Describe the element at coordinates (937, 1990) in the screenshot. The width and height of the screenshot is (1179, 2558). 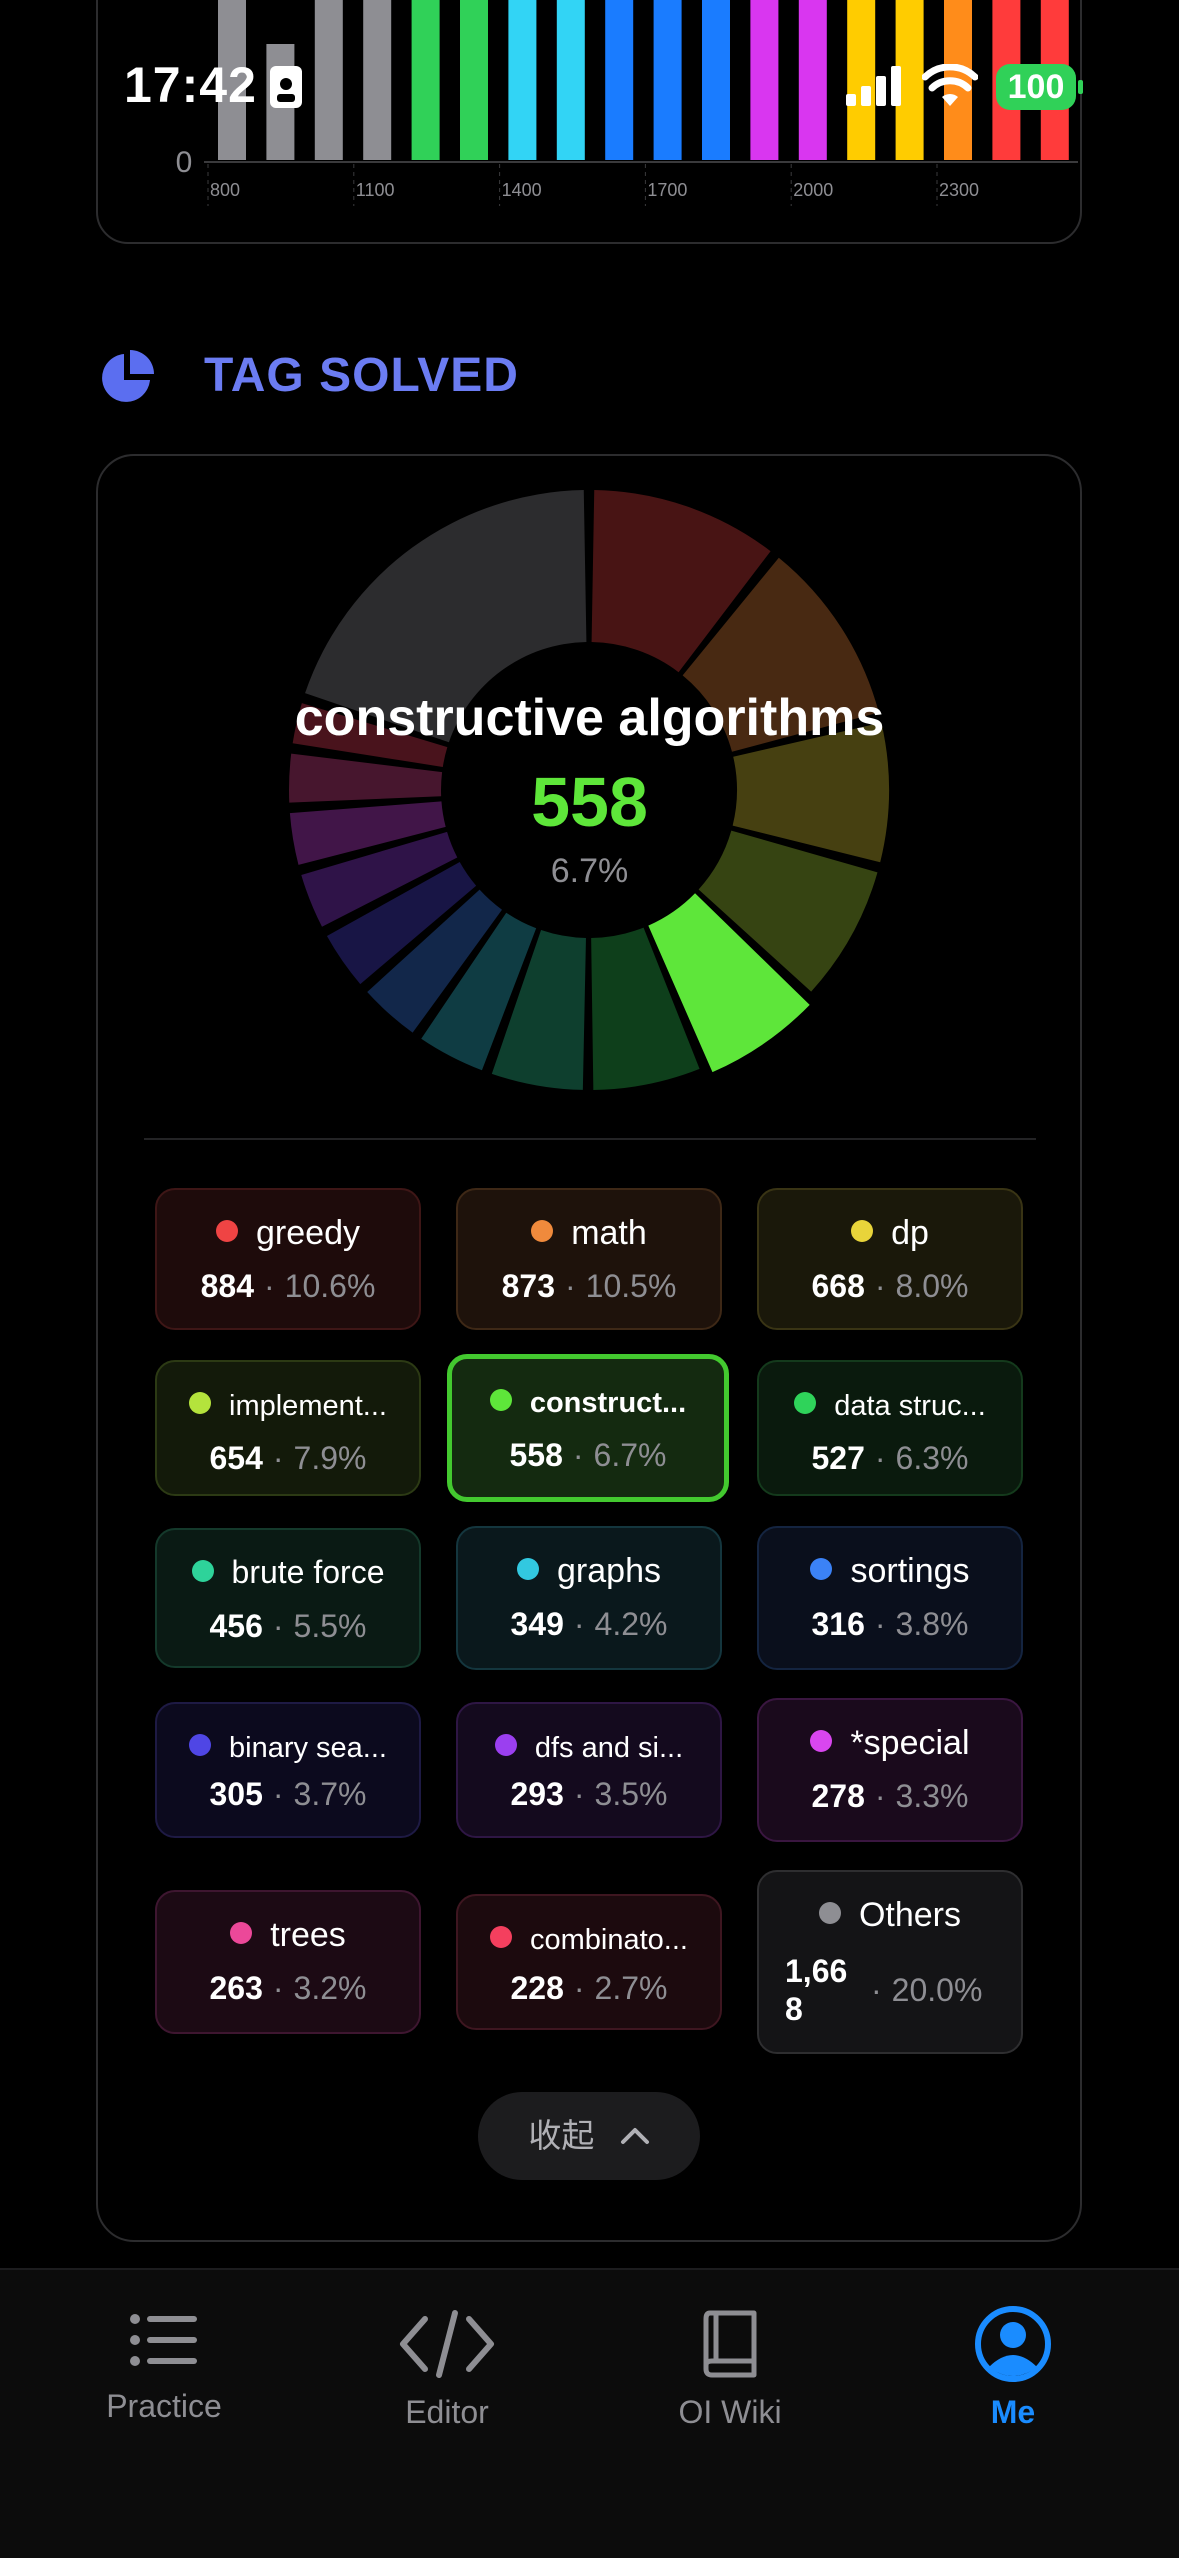
I see `tag-chip-percent: 20.0%` at that location.